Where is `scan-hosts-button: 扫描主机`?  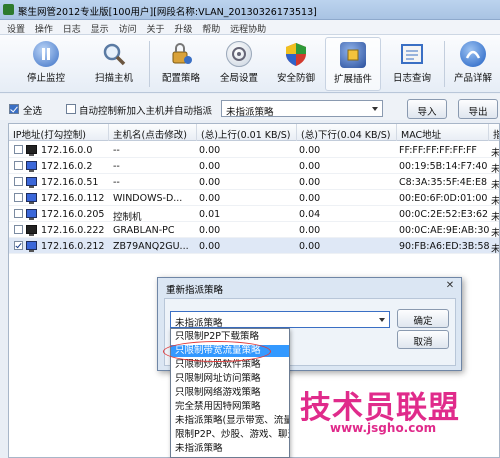
scan-hosts-button: 扫描主机 is located at coordinates (114, 64).